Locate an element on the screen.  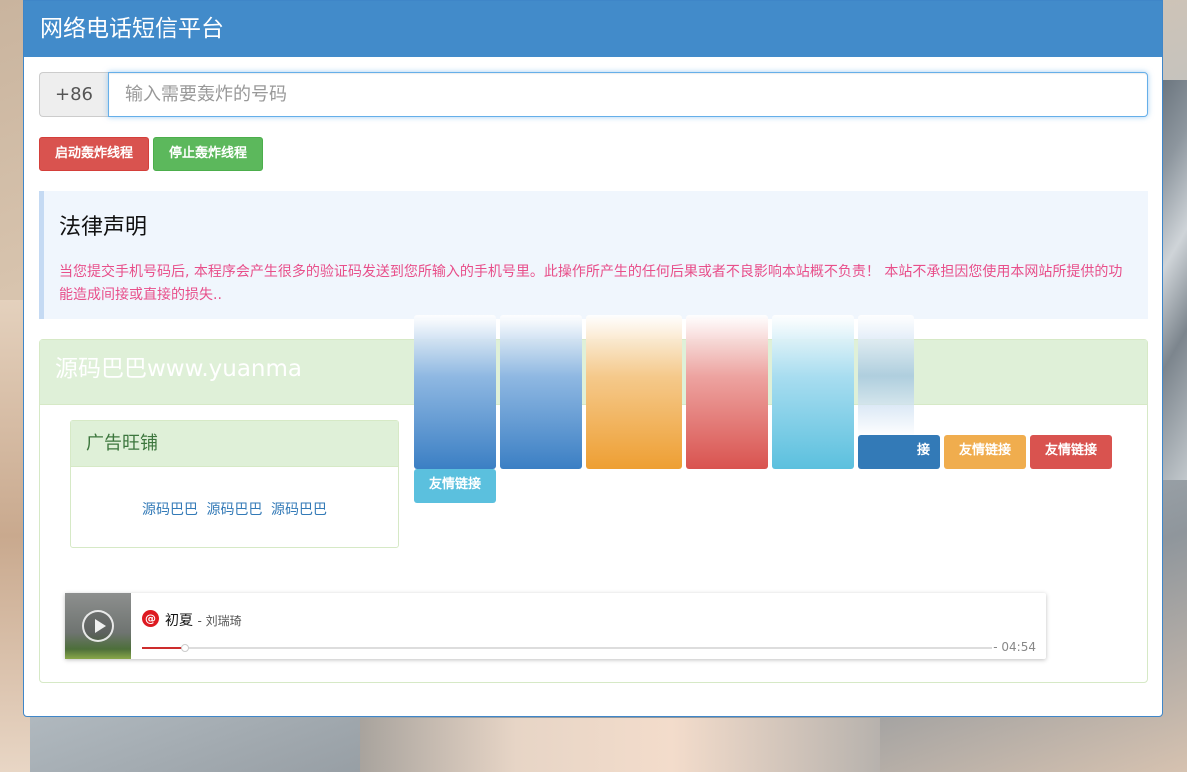
progress-fill is located at coordinates (163, 648).